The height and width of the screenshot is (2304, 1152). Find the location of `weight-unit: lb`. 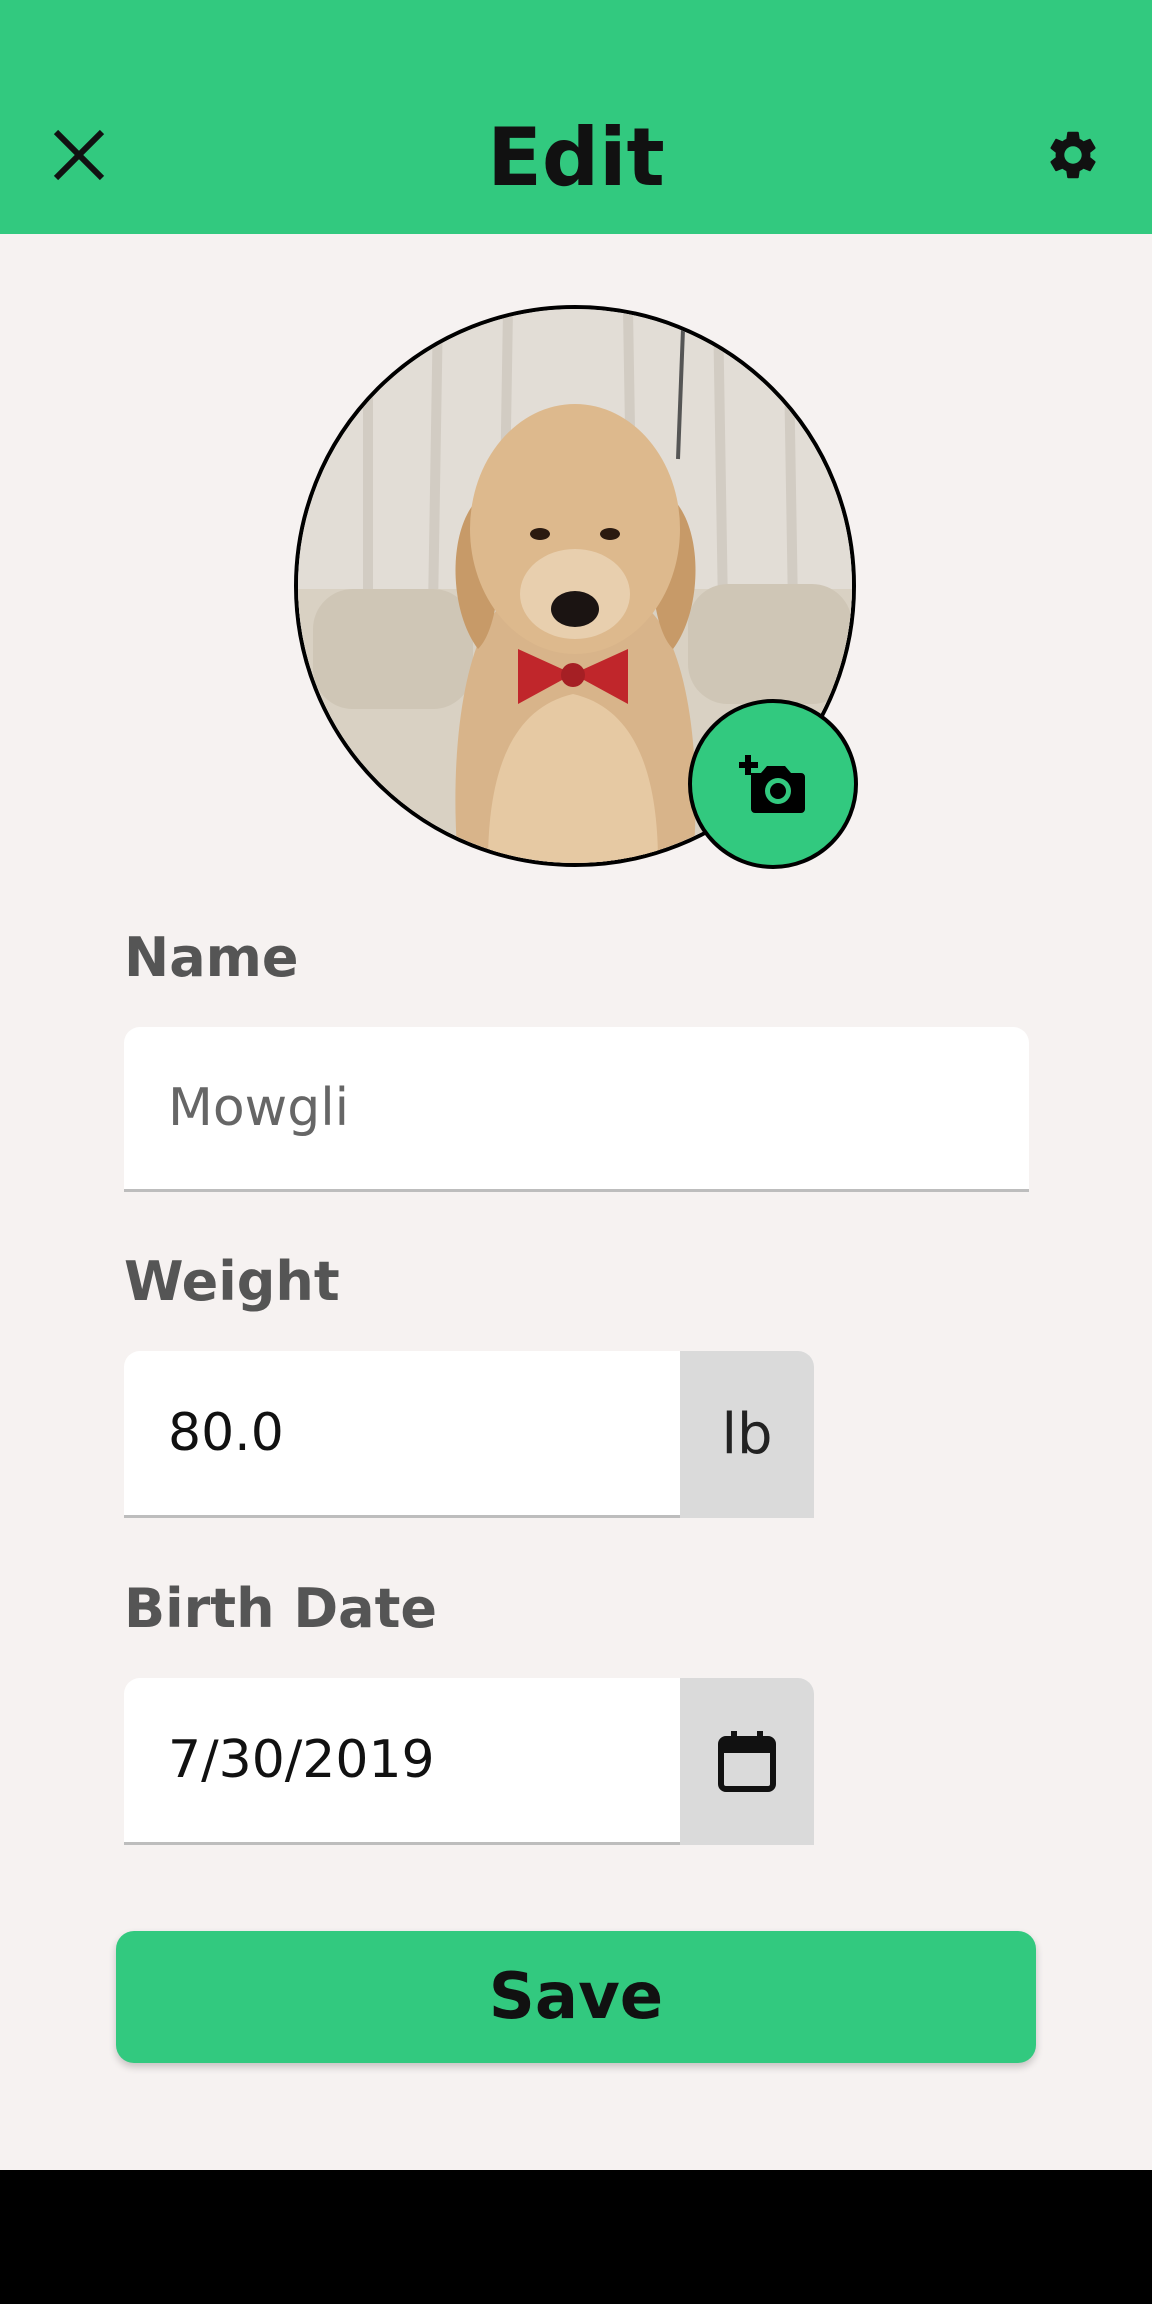

weight-unit: lb is located at coordinates (747, 1434).